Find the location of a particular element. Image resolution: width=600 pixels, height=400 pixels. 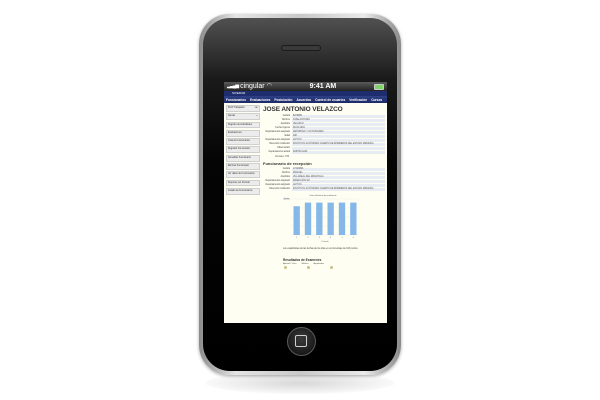

nav-item: Acuerdos is located at coordinates (303, 100).